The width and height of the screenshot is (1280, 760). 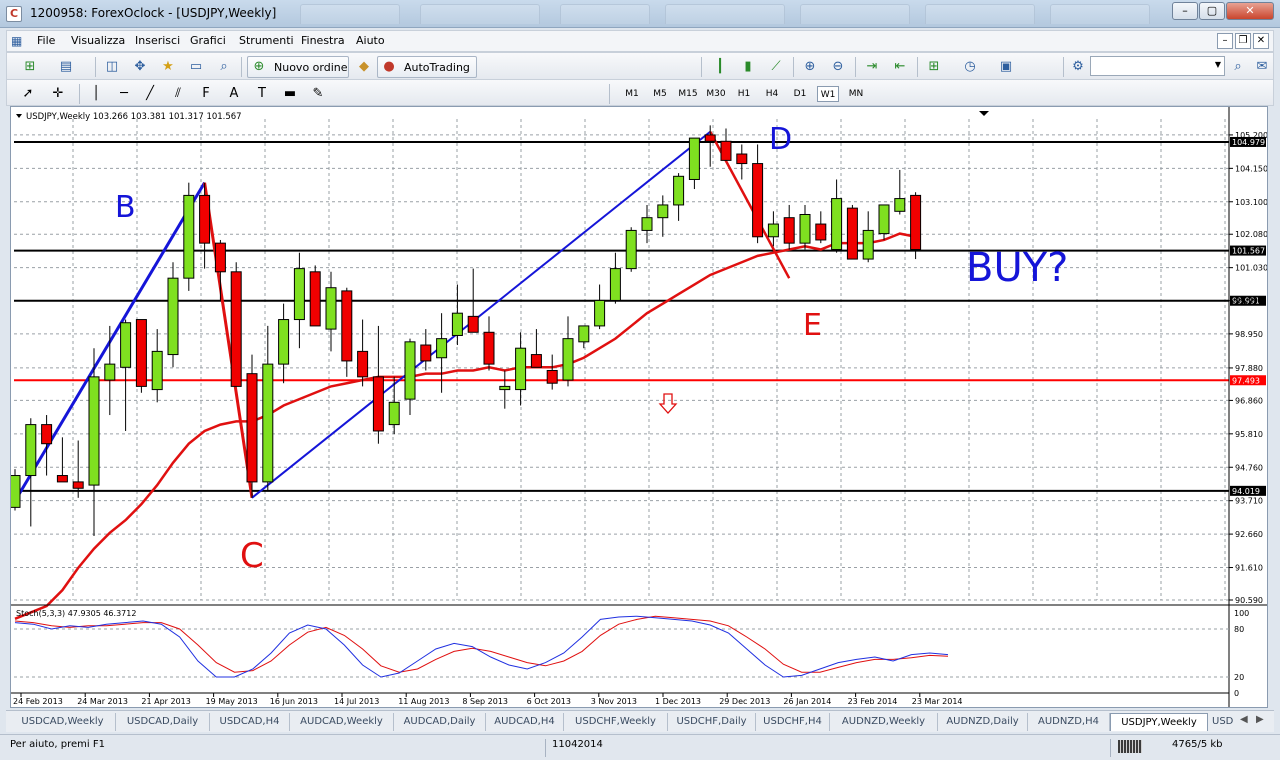 I want to click on channel-icon: ⫽, so click(x=178, y=94).